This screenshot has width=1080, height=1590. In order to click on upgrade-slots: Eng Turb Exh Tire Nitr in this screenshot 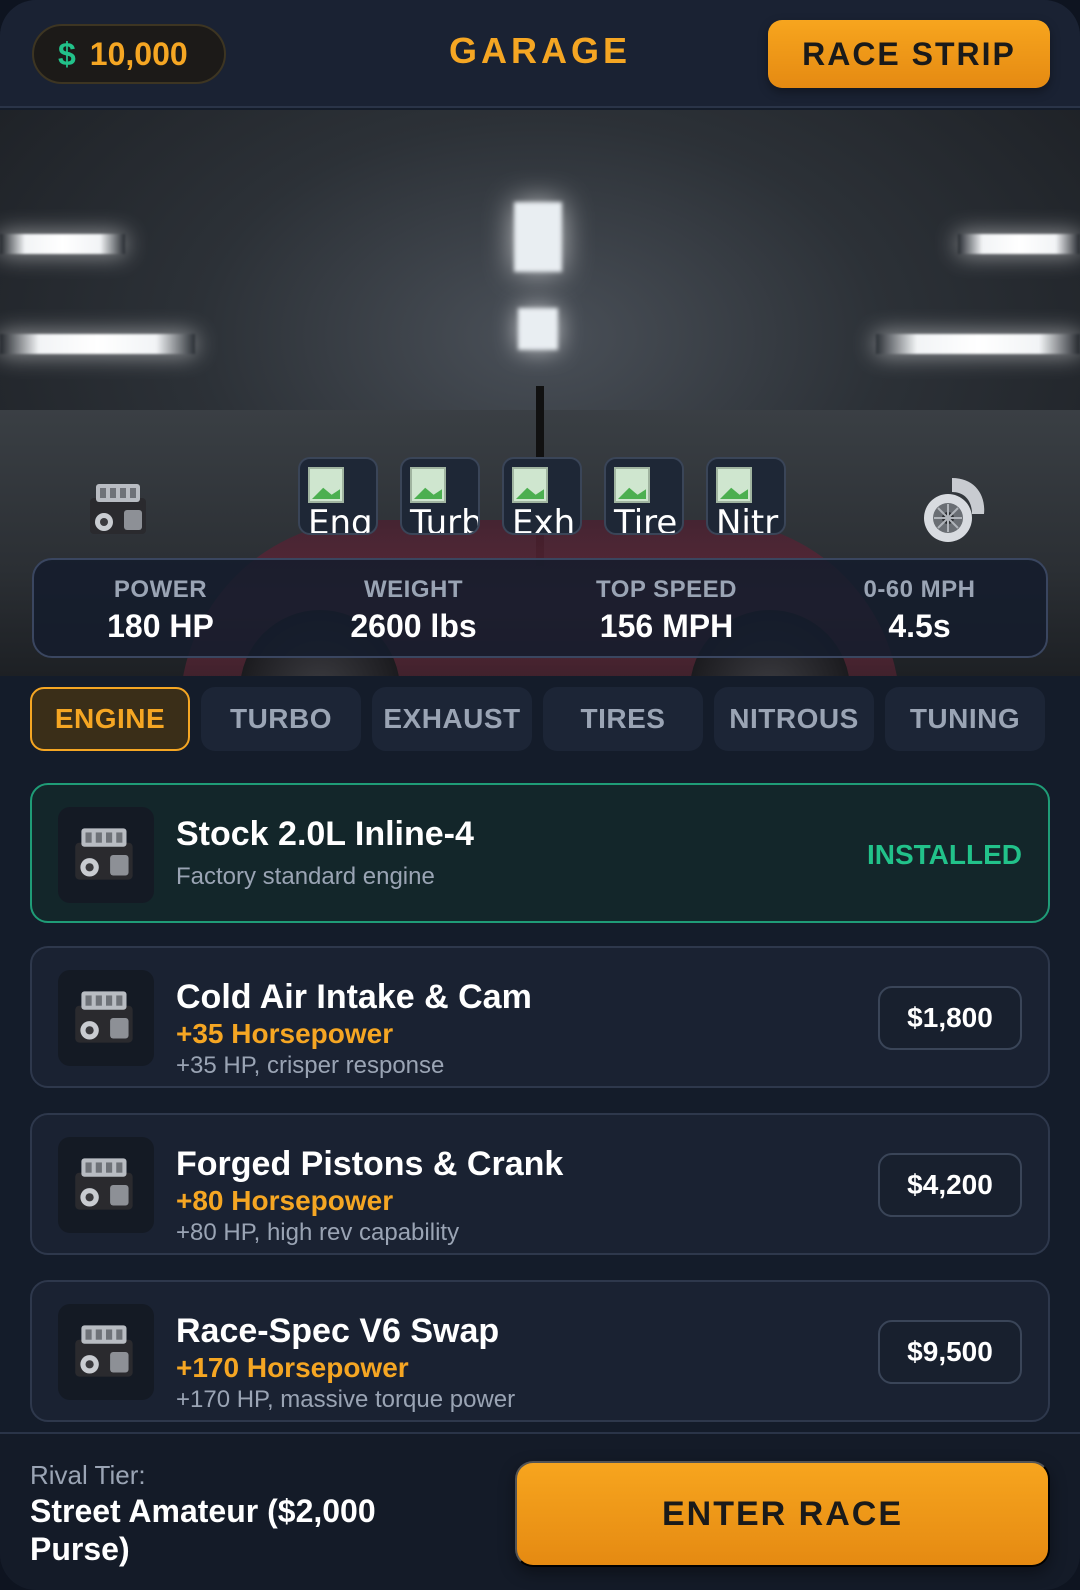, I will do `click(542, 496)`.